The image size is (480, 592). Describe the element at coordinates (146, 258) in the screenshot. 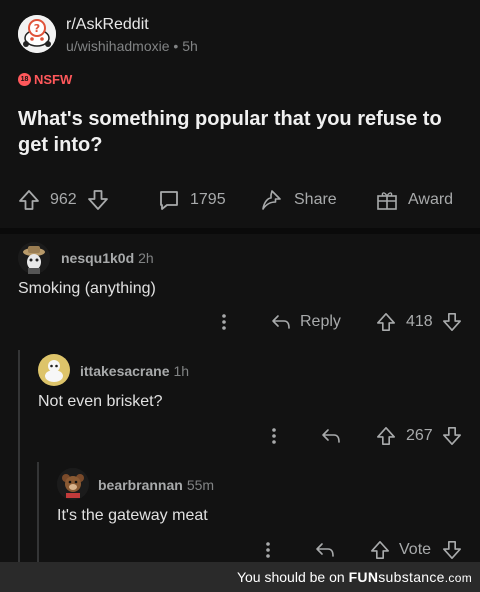

I see `comment-time: 2h` at that location.